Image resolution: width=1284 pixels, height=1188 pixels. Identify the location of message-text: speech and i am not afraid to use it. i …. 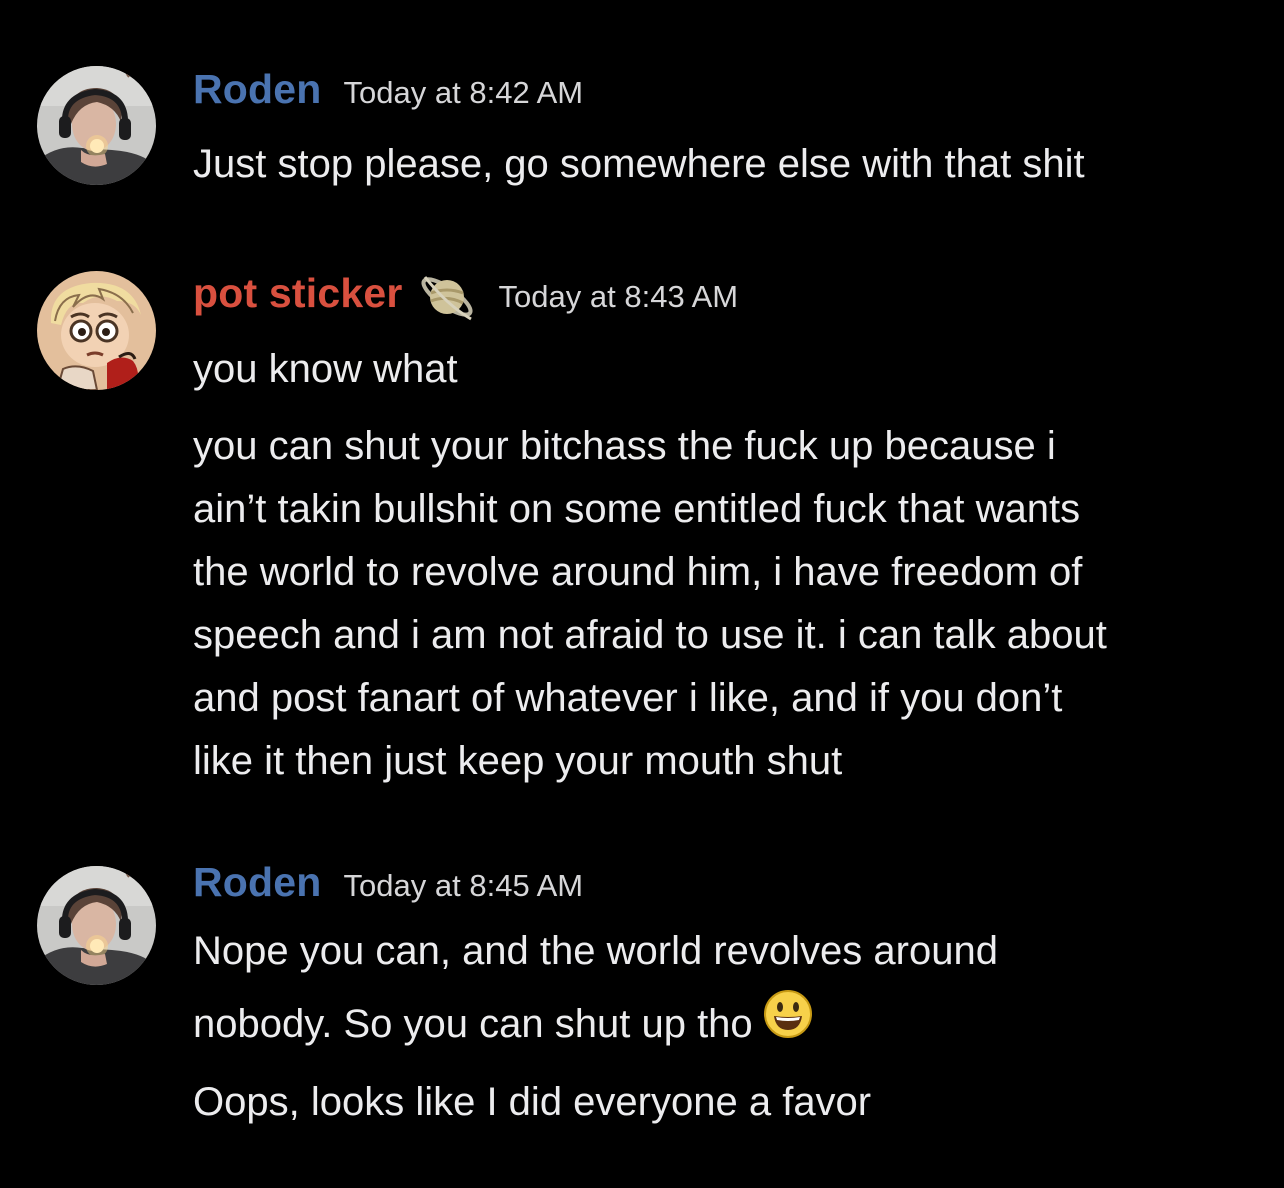
(650, 635).